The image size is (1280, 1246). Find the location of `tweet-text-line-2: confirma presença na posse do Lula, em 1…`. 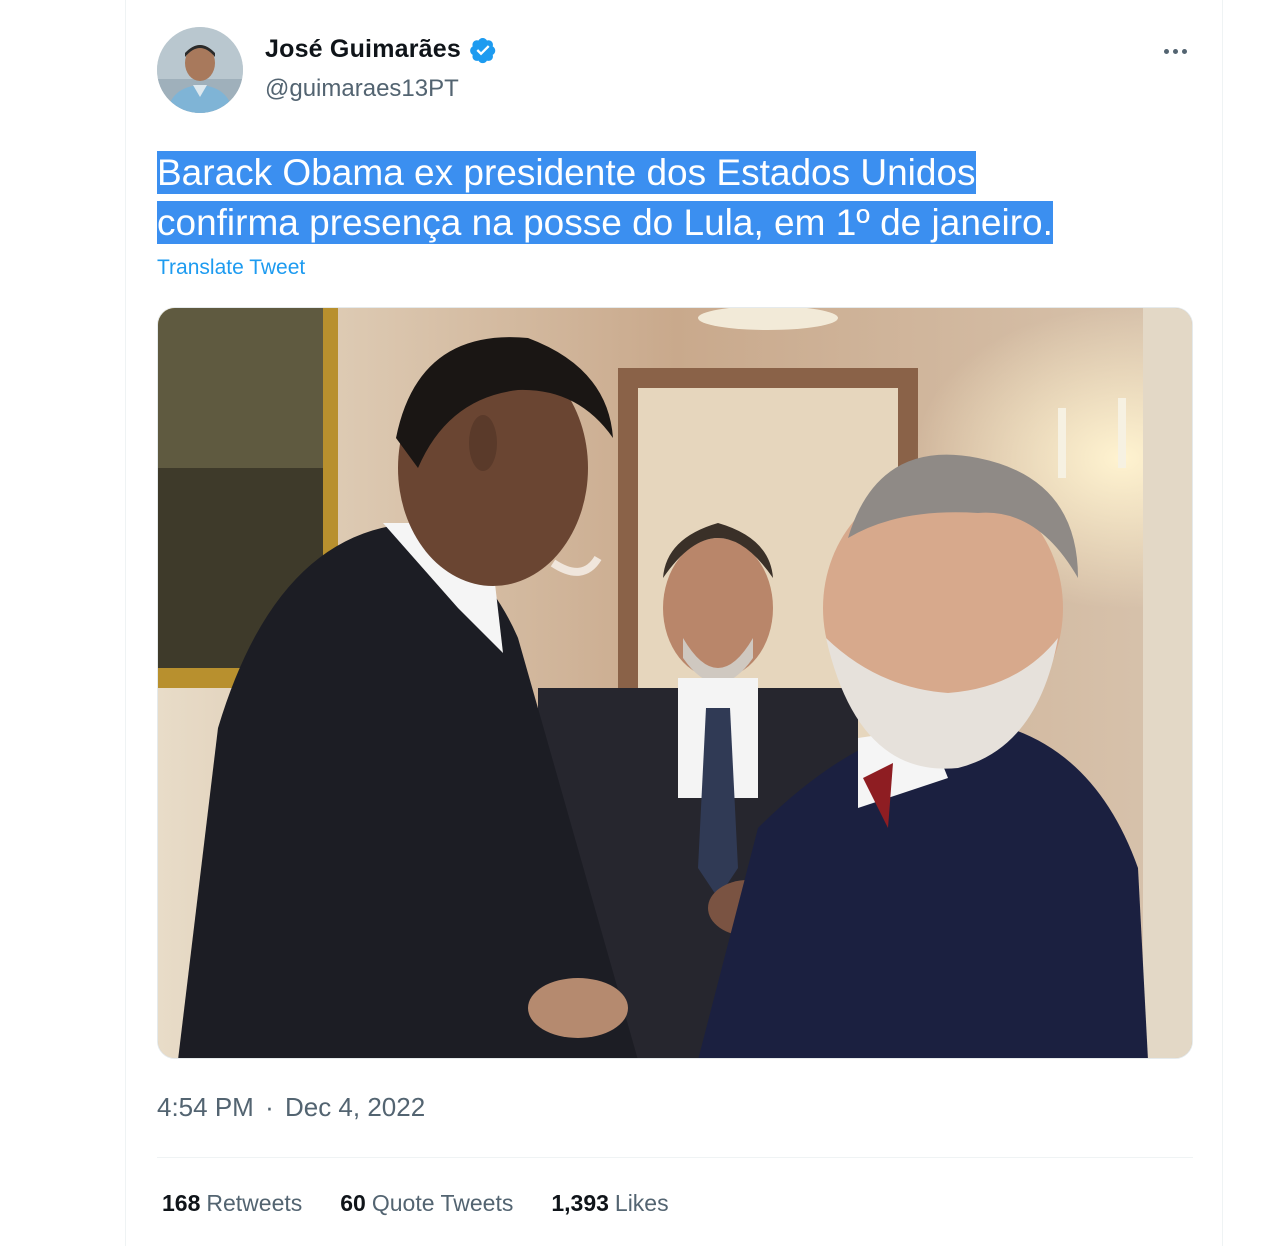

tweet-text-line-2: confirma presença na posse do Lula, em 1… is located at coordinates (605, 222).